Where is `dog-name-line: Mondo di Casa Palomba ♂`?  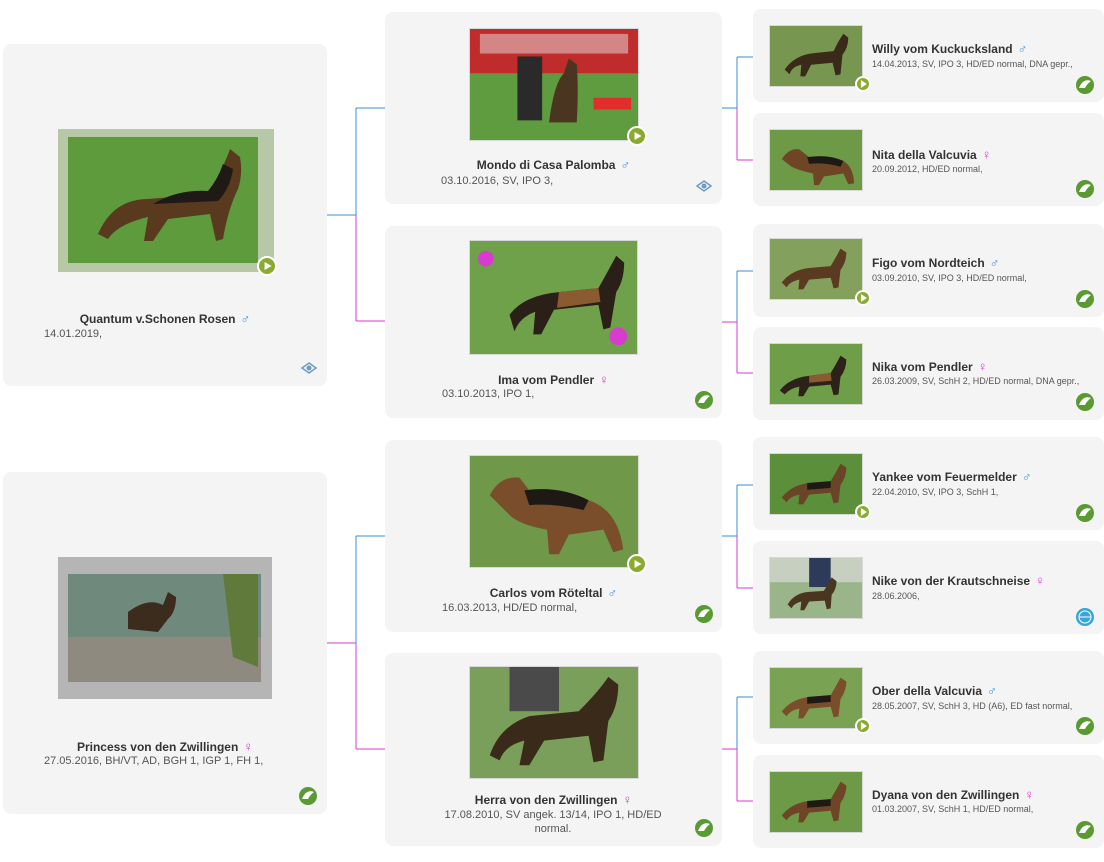
dog-name-line: Mondo di Casa Palomba ♂ is located at coordinates (553, 164).